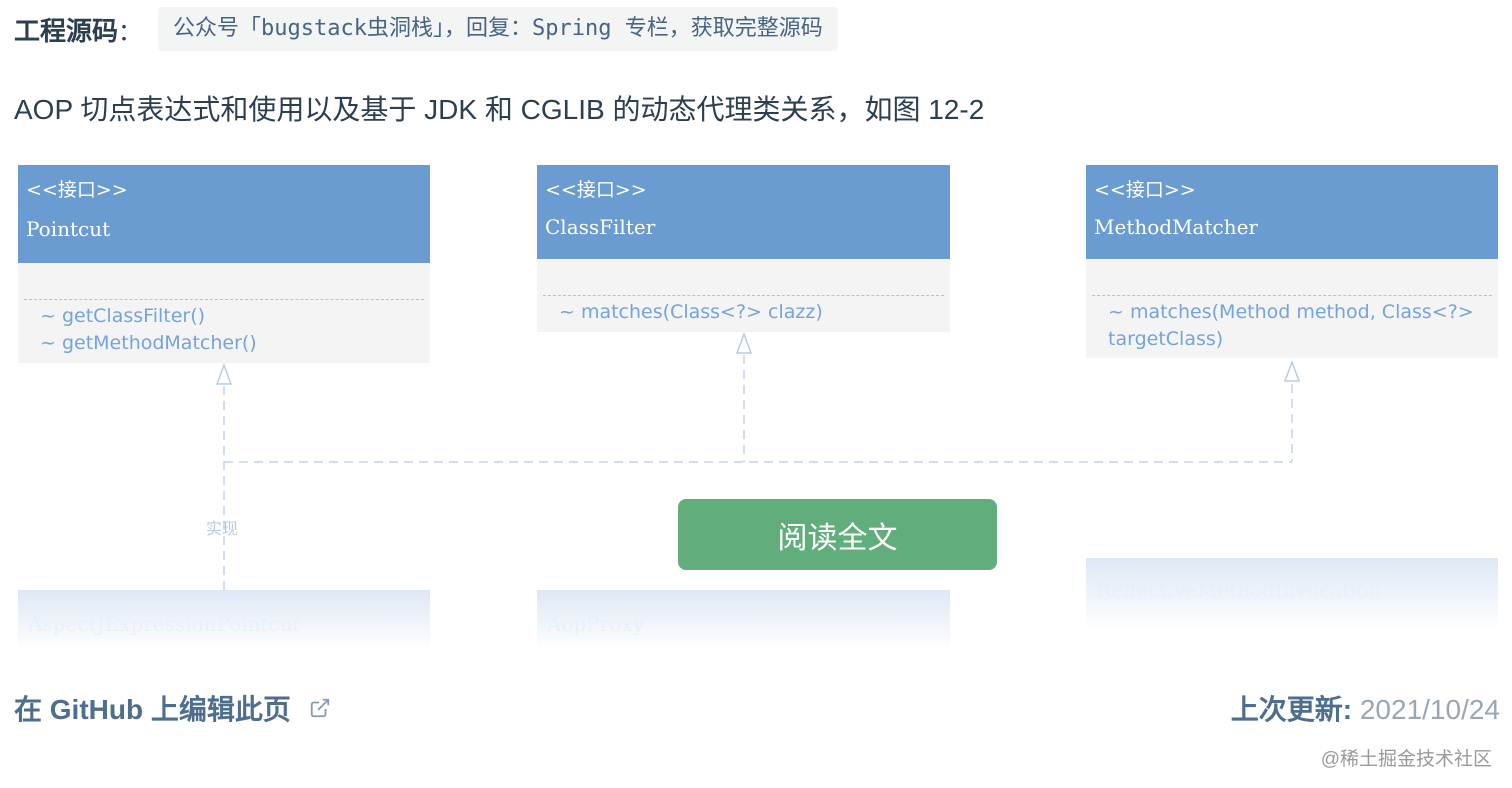 The height and width of the screenshot is (788, 1512). What do you see at coordinates (152, 709) in the screenshot?
I see `edit-link-label: 在 GitHub 上编辑此页` at bounding box center [152, 709].